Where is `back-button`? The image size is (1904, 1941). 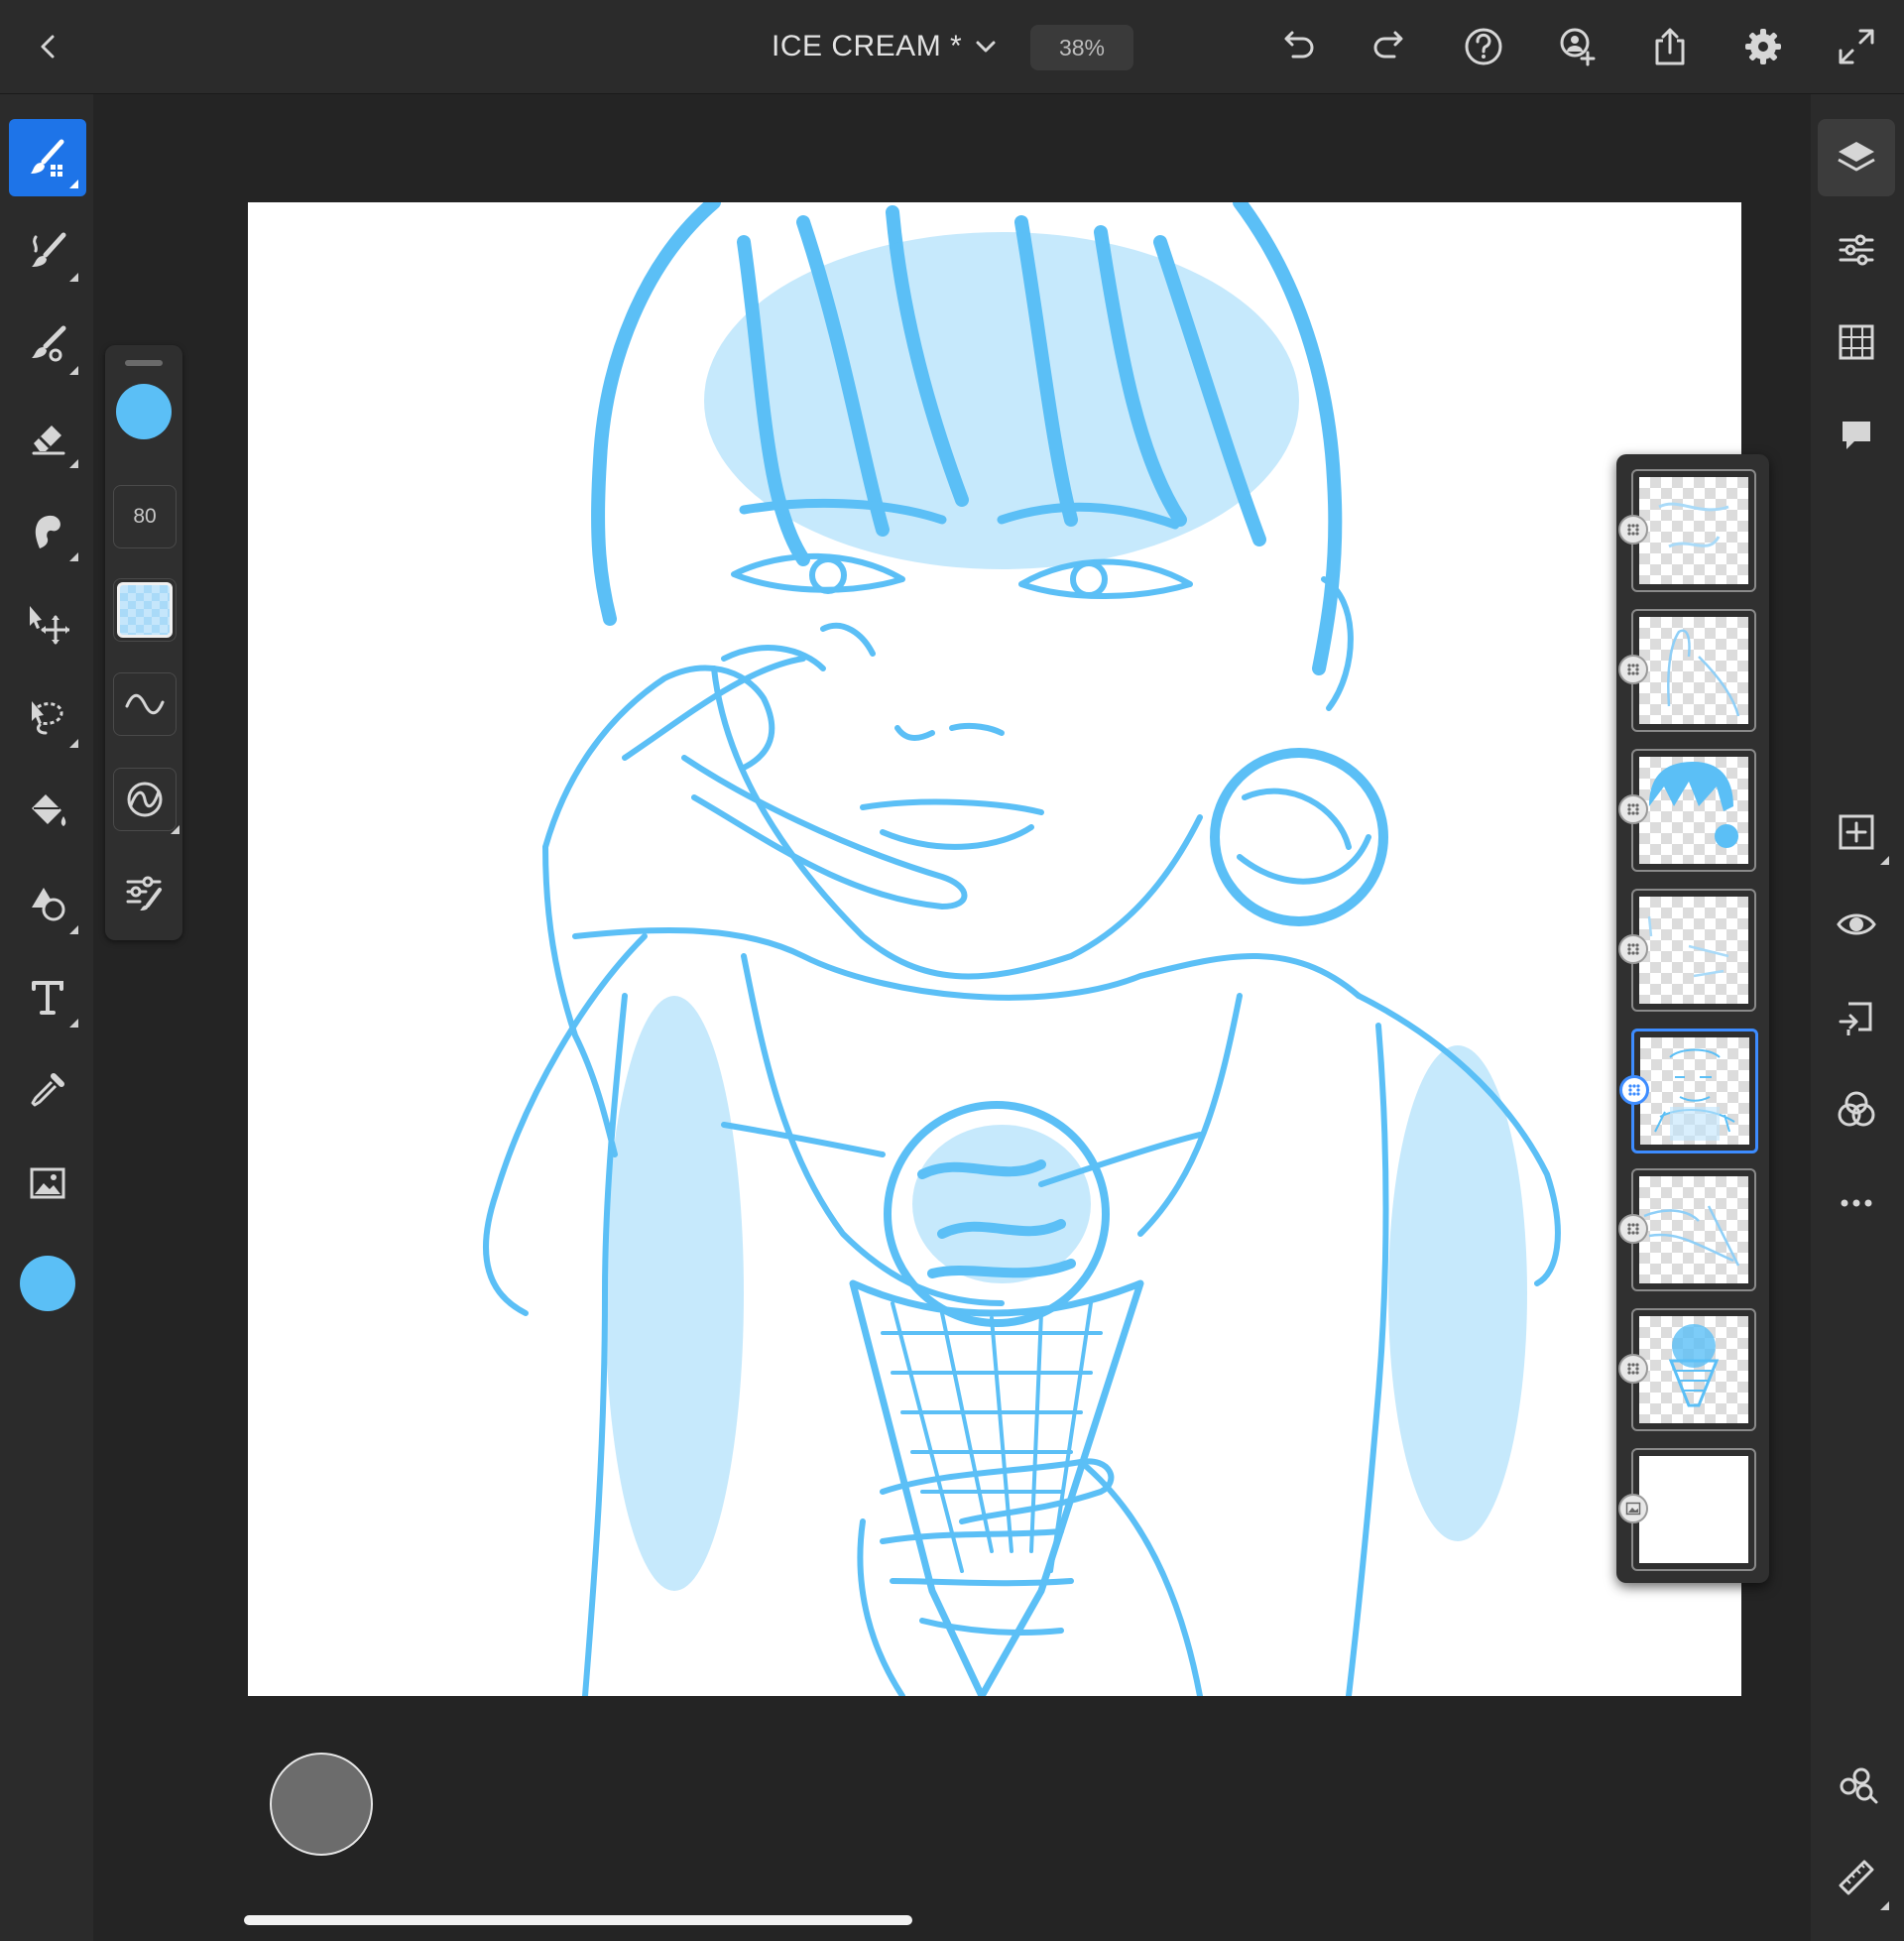 back-button is located at coordinates (48, 46).